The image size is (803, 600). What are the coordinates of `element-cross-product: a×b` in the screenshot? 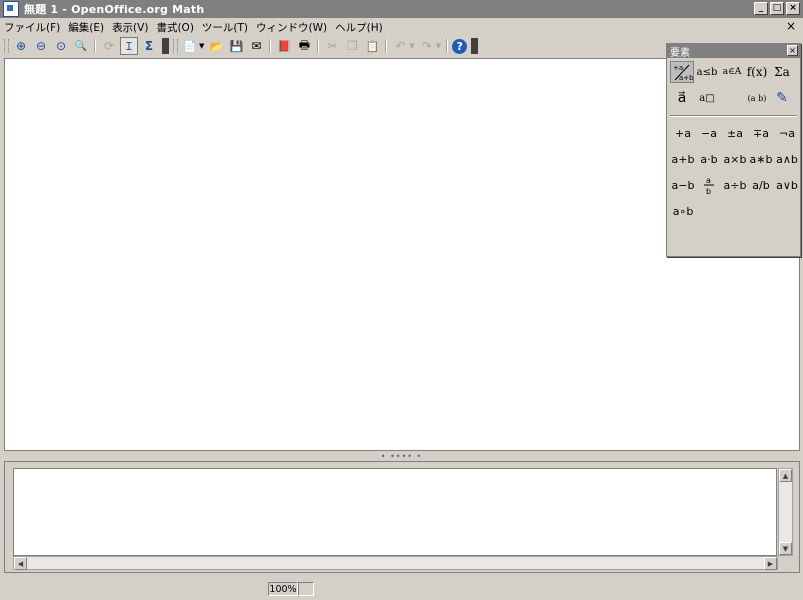 It's located at (735, 159).